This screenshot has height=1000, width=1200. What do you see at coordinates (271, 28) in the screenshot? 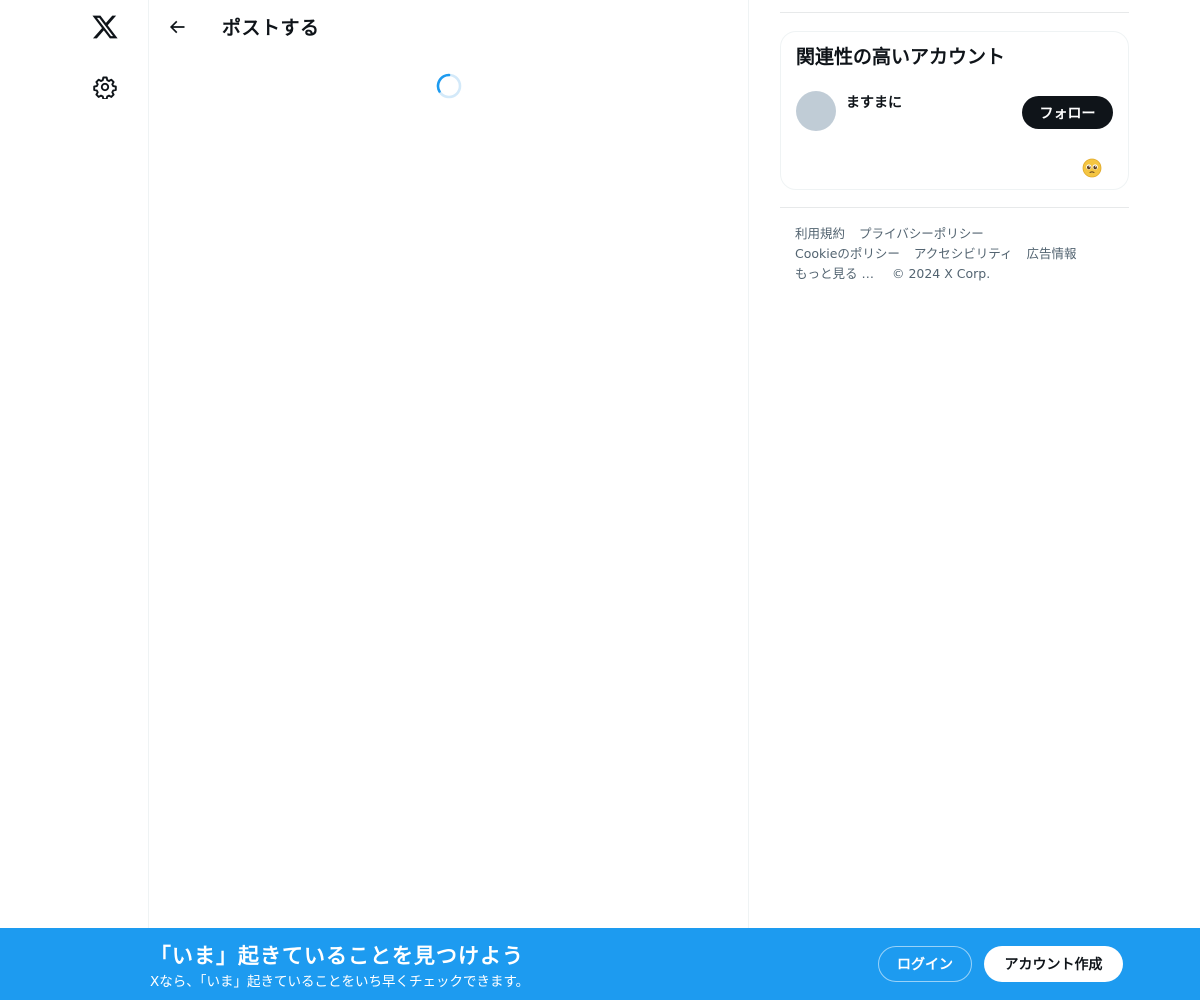
I see `page-title: ポストする` at bounding box center [271, 28].